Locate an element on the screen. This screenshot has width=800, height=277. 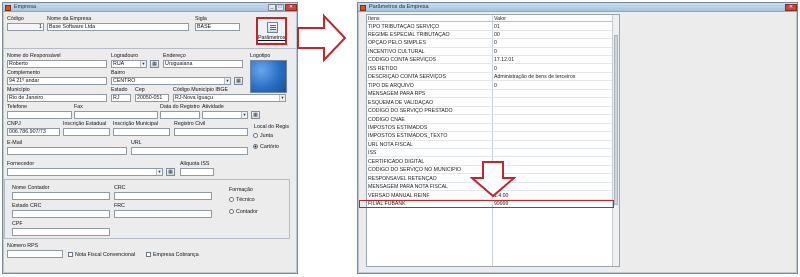
vertical-scrollbar is located at coordinates (615, 140).